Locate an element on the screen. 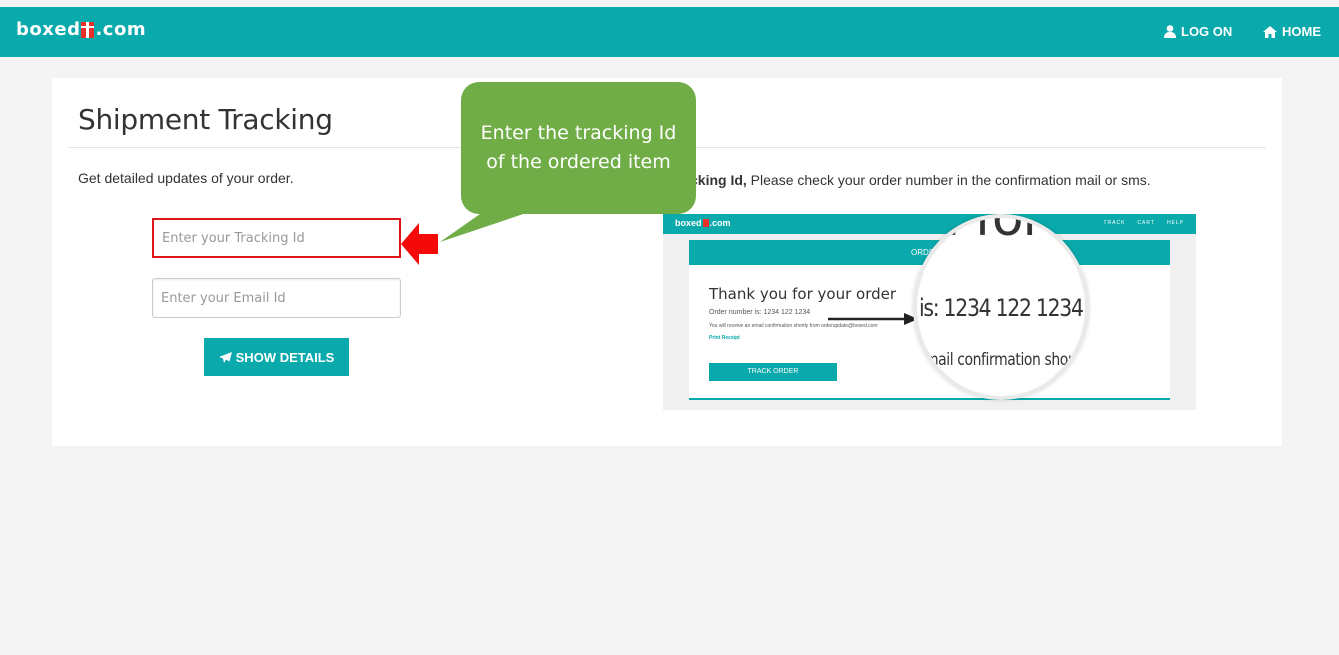 The image size is (1339, 655). preview-order-number: Order number is: 1234 122 1234 is located at coordinates (760, 312).